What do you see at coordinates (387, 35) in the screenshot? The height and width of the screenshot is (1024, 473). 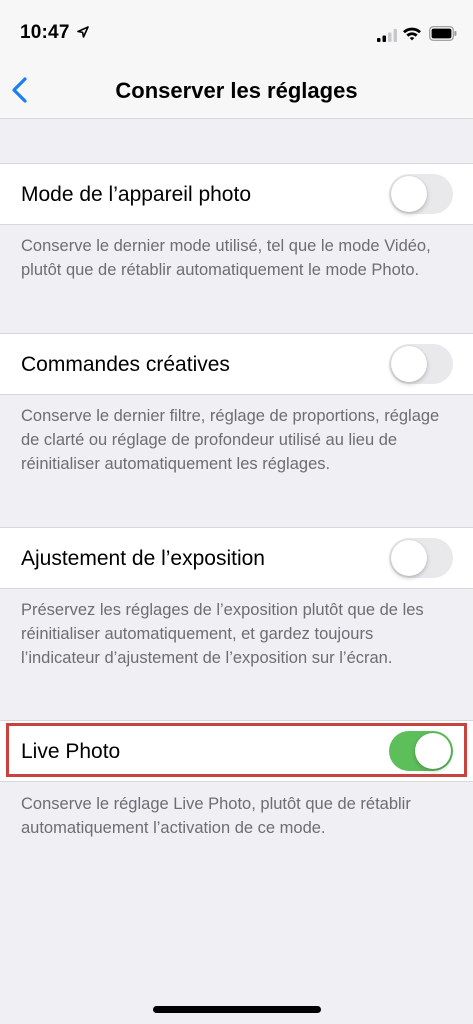 I see `cellular-signal-icon` at bounding box center [387, 35].